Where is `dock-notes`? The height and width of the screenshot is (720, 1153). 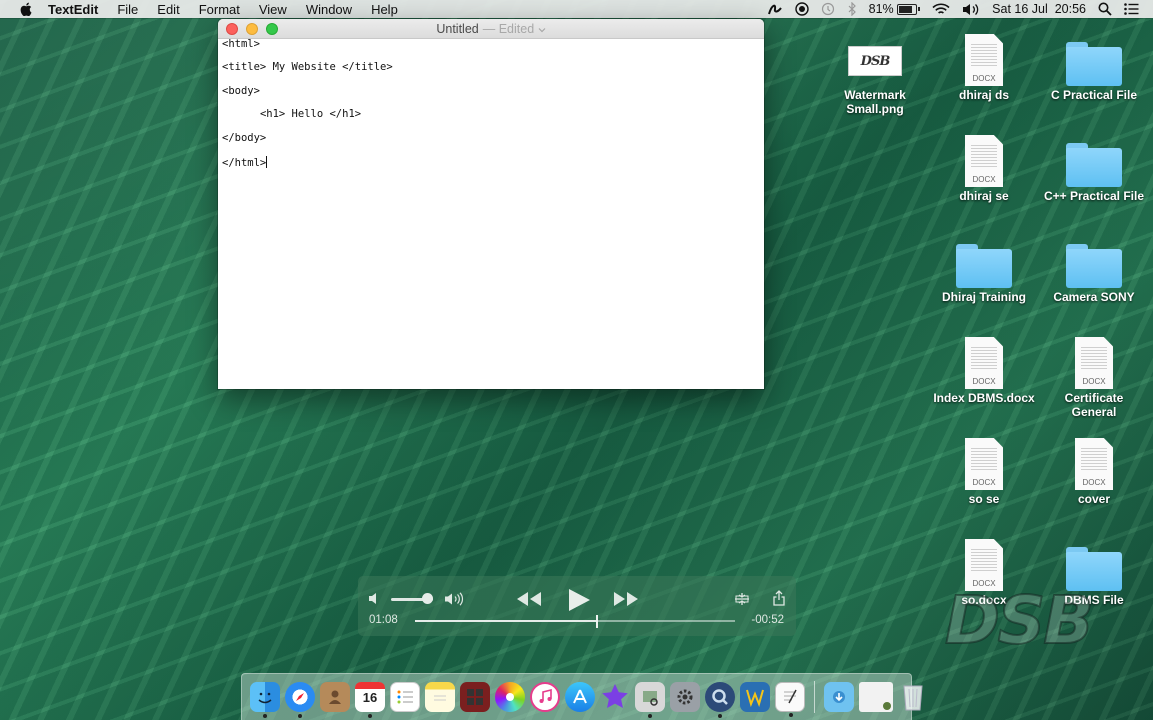
dock-notes is located at coordinates (440, 697).